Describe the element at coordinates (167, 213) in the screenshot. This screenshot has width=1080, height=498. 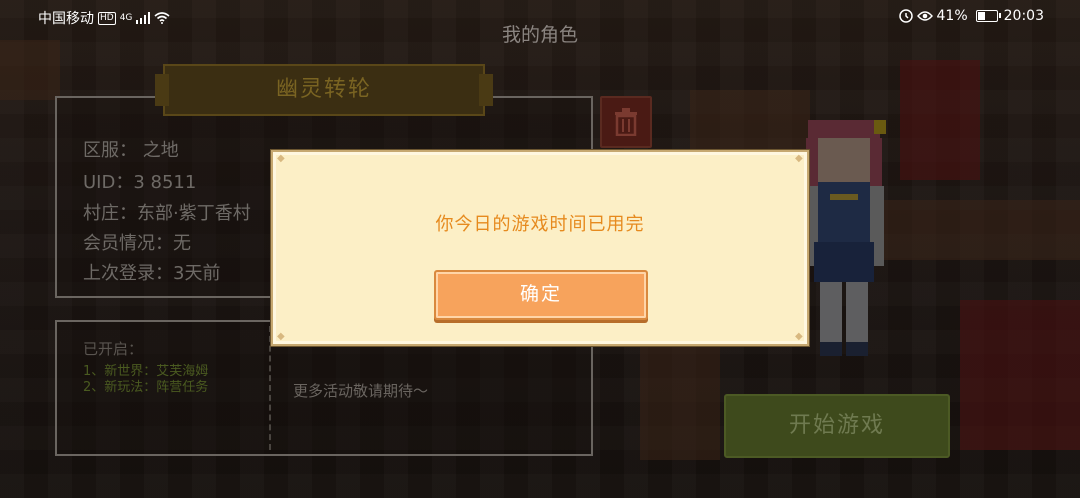
I see `village-info: 村庄：东部·紫丁香村` at that location.